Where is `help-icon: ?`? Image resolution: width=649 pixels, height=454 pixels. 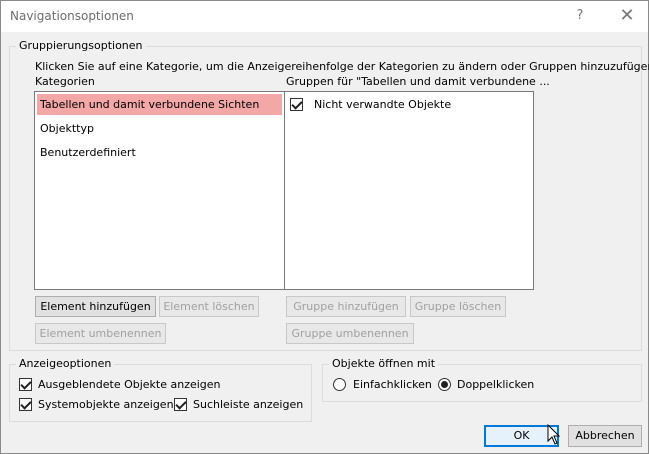 help-icon: ? is located at coordinates (580, 16).